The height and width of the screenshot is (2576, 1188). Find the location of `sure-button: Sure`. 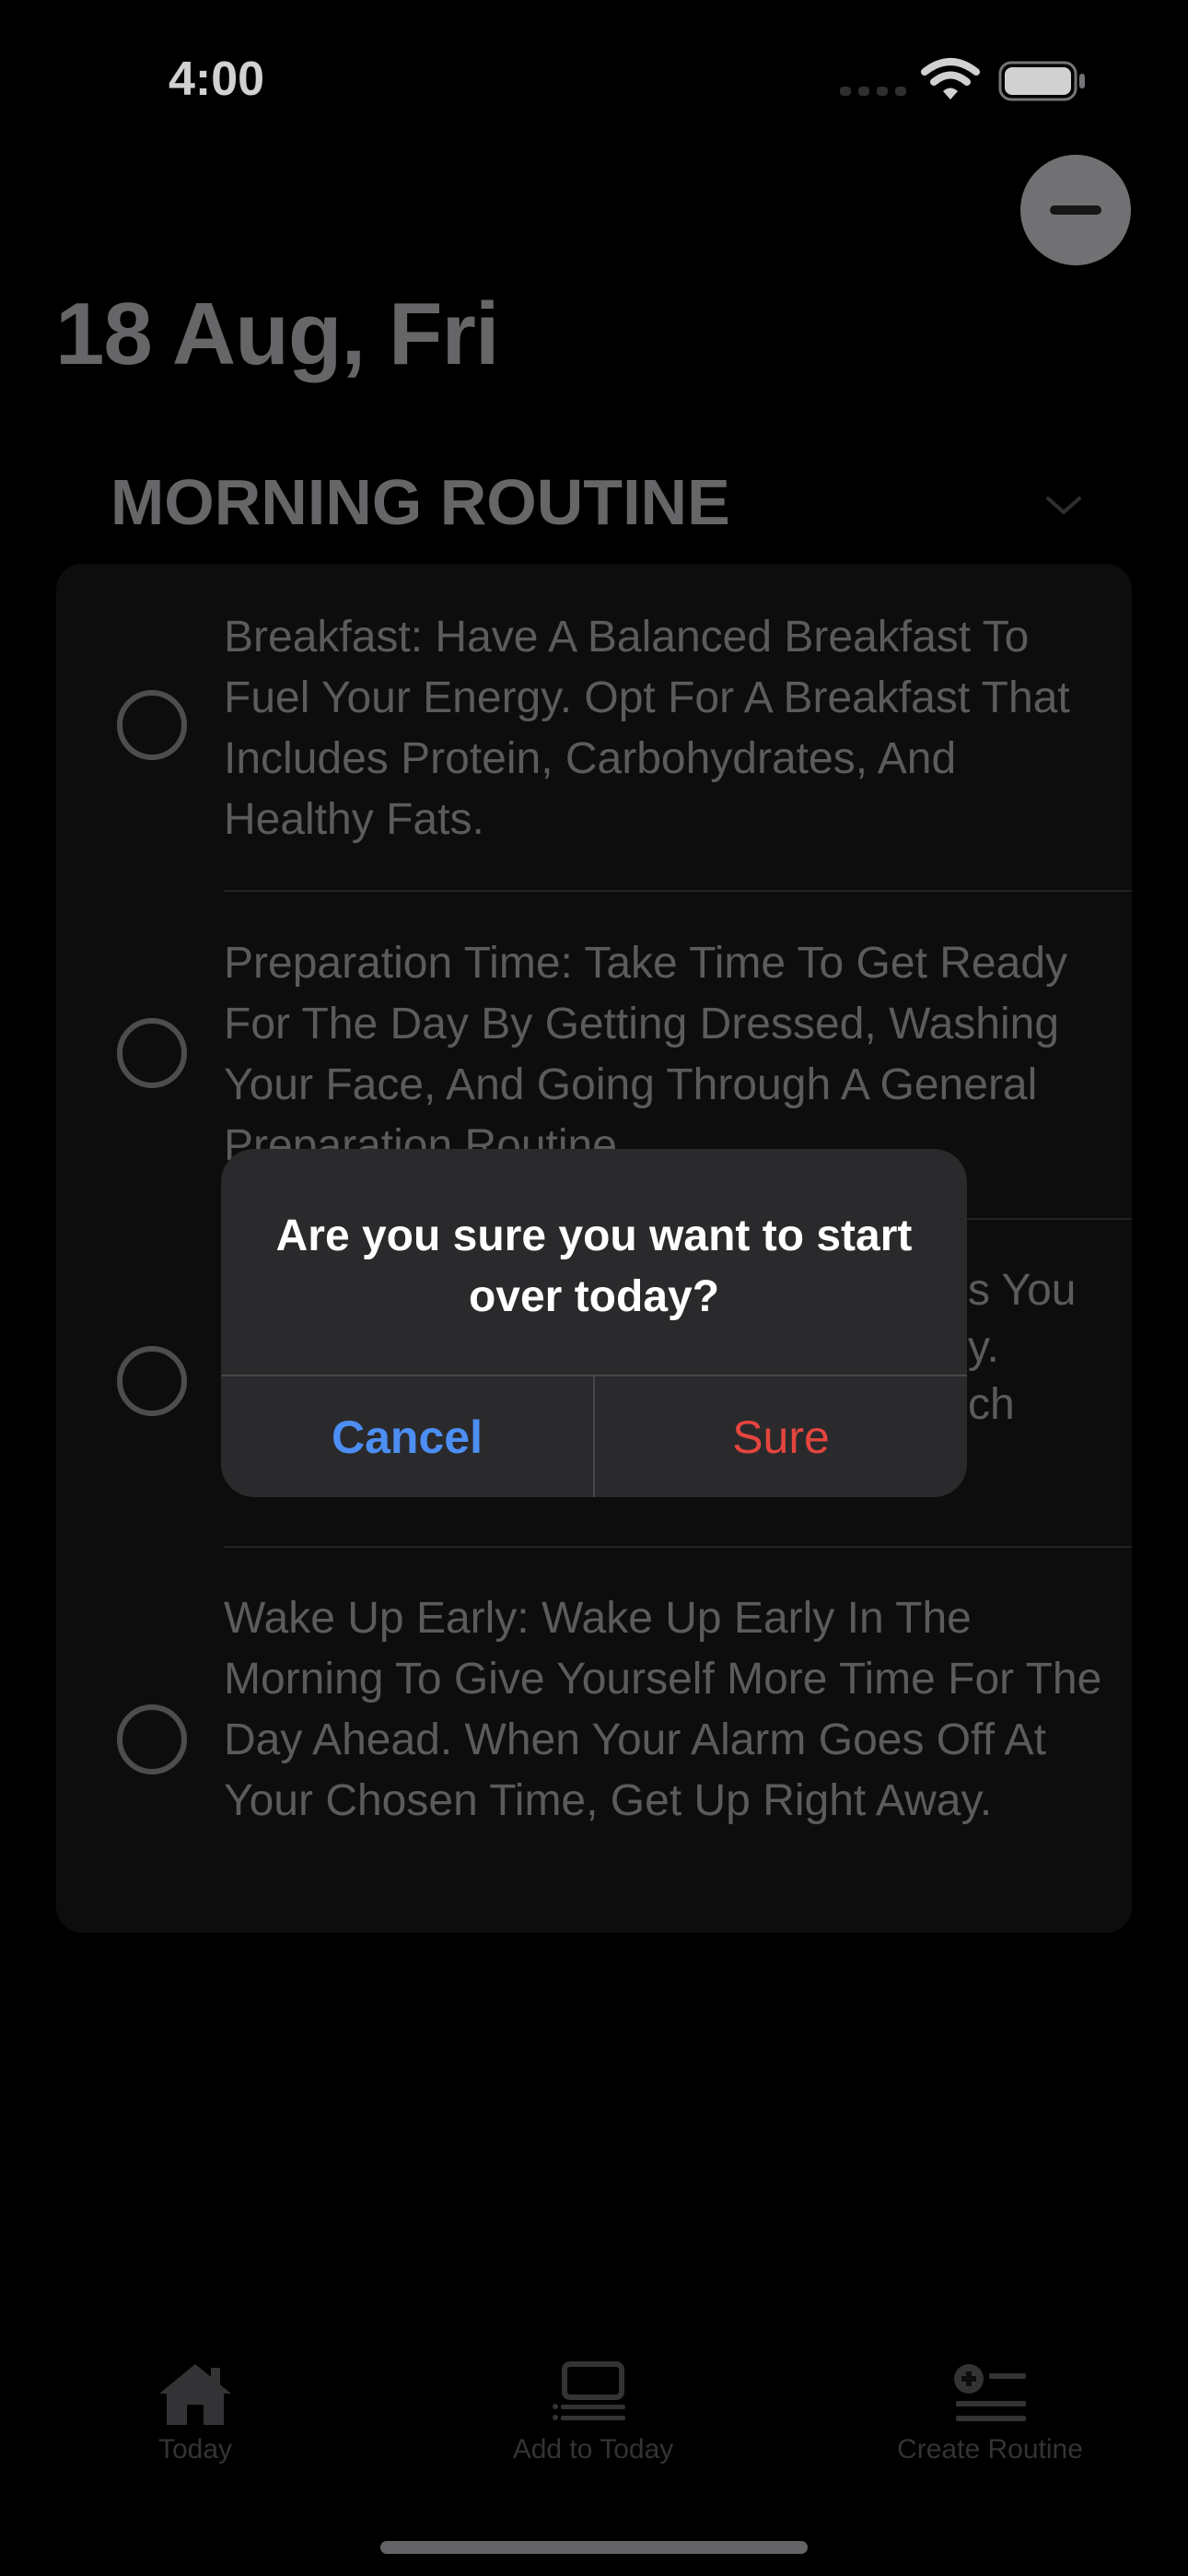

sure-button: Sure is located at coordinates (781, 1436).